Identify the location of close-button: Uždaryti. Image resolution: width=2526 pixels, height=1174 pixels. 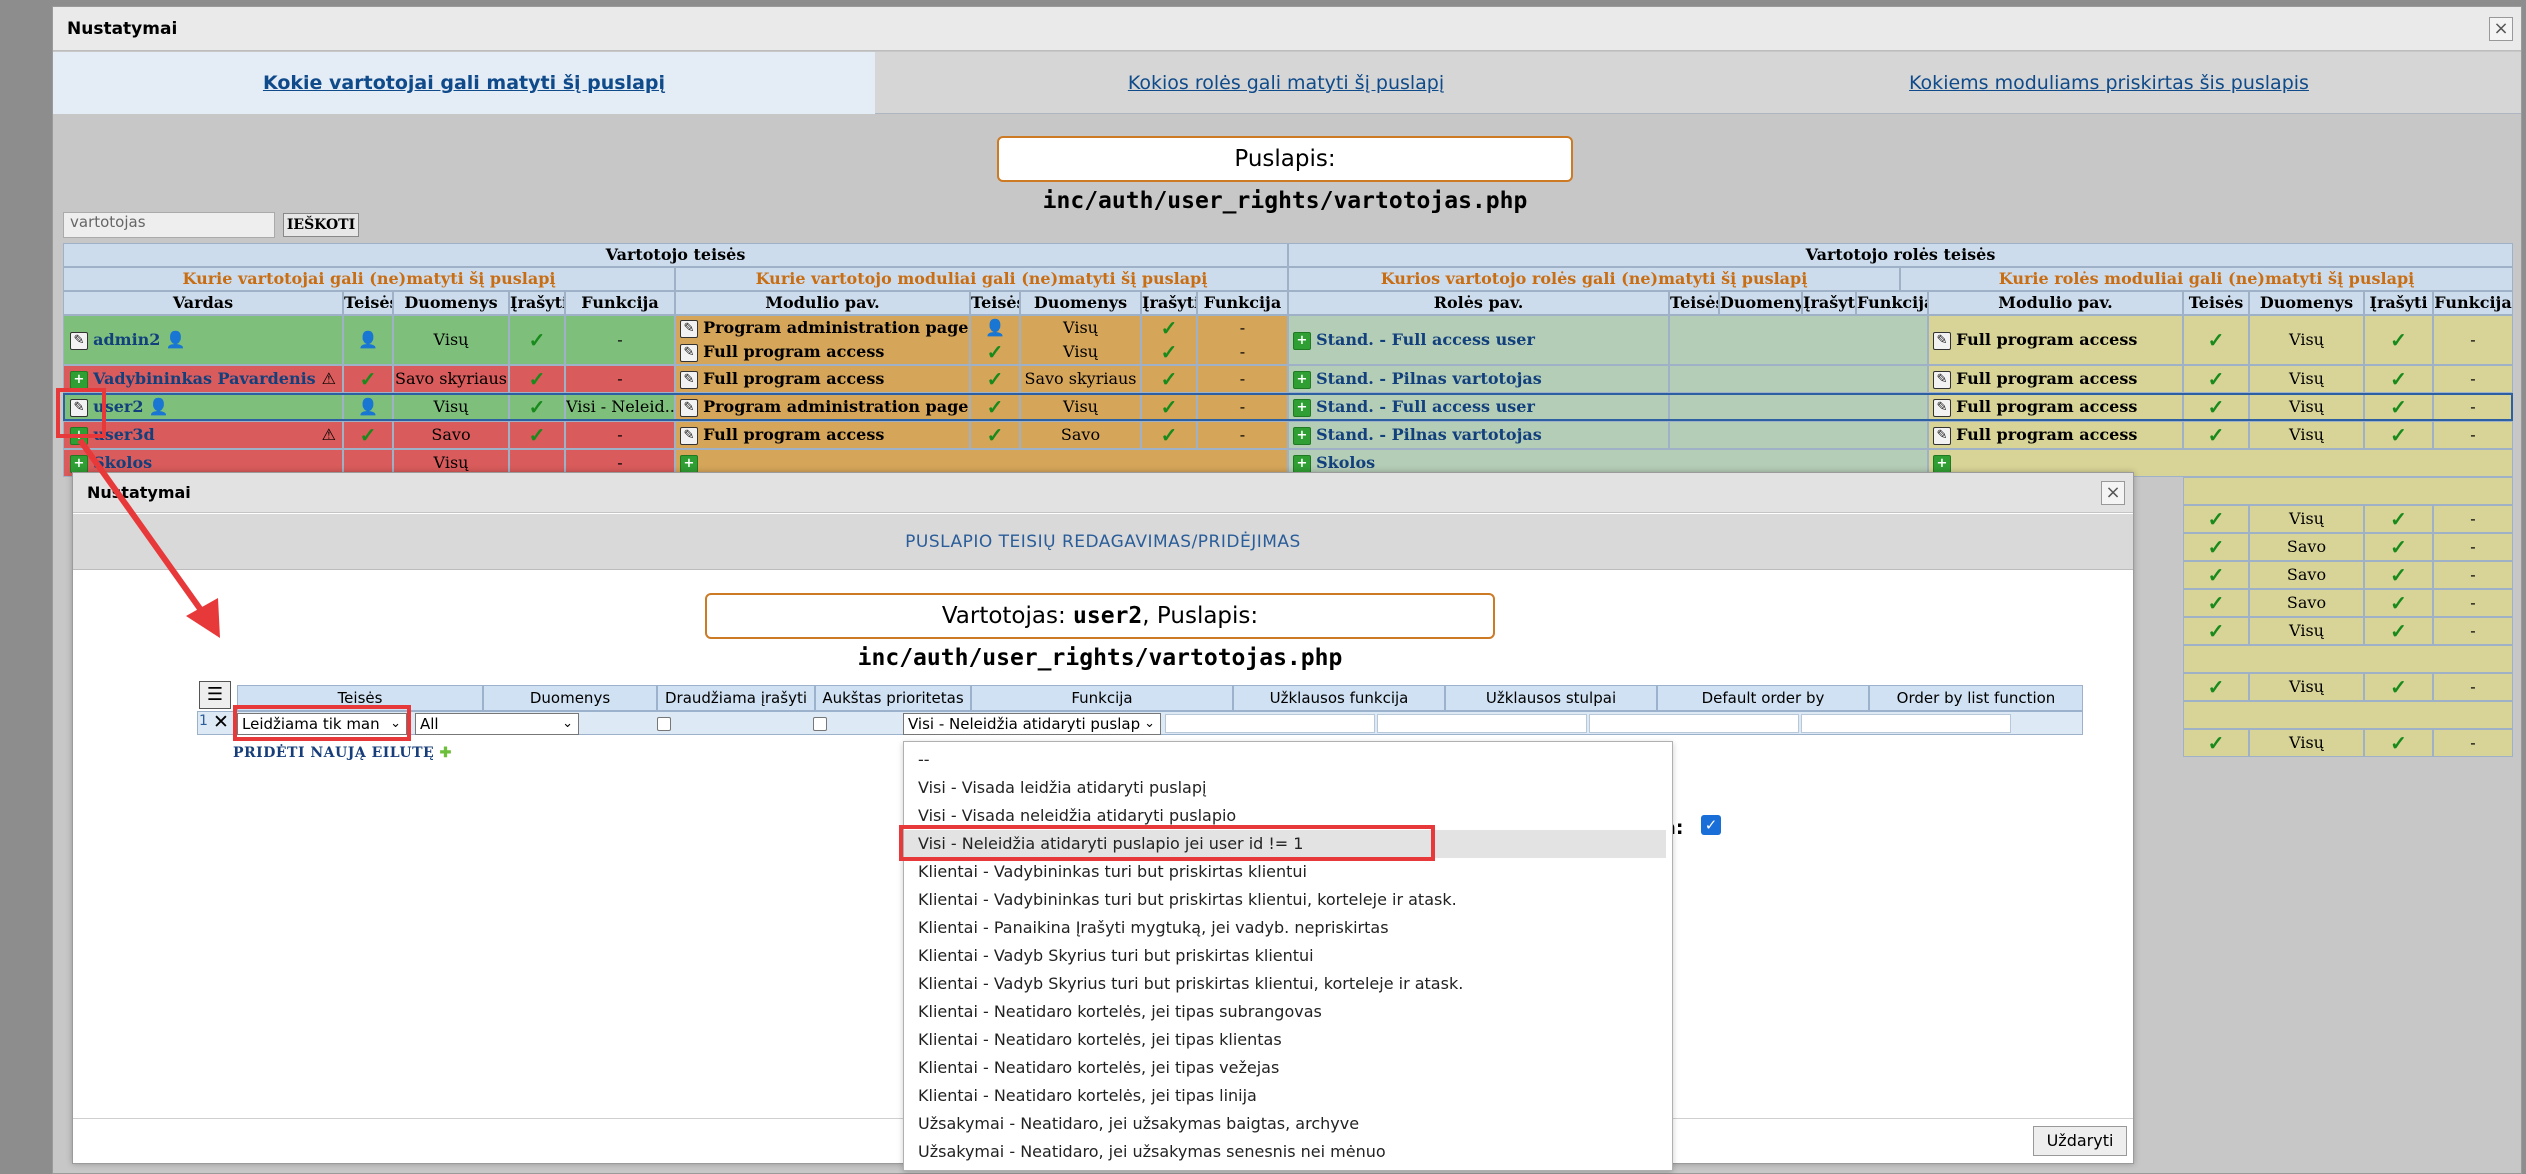
(2080, 1141).